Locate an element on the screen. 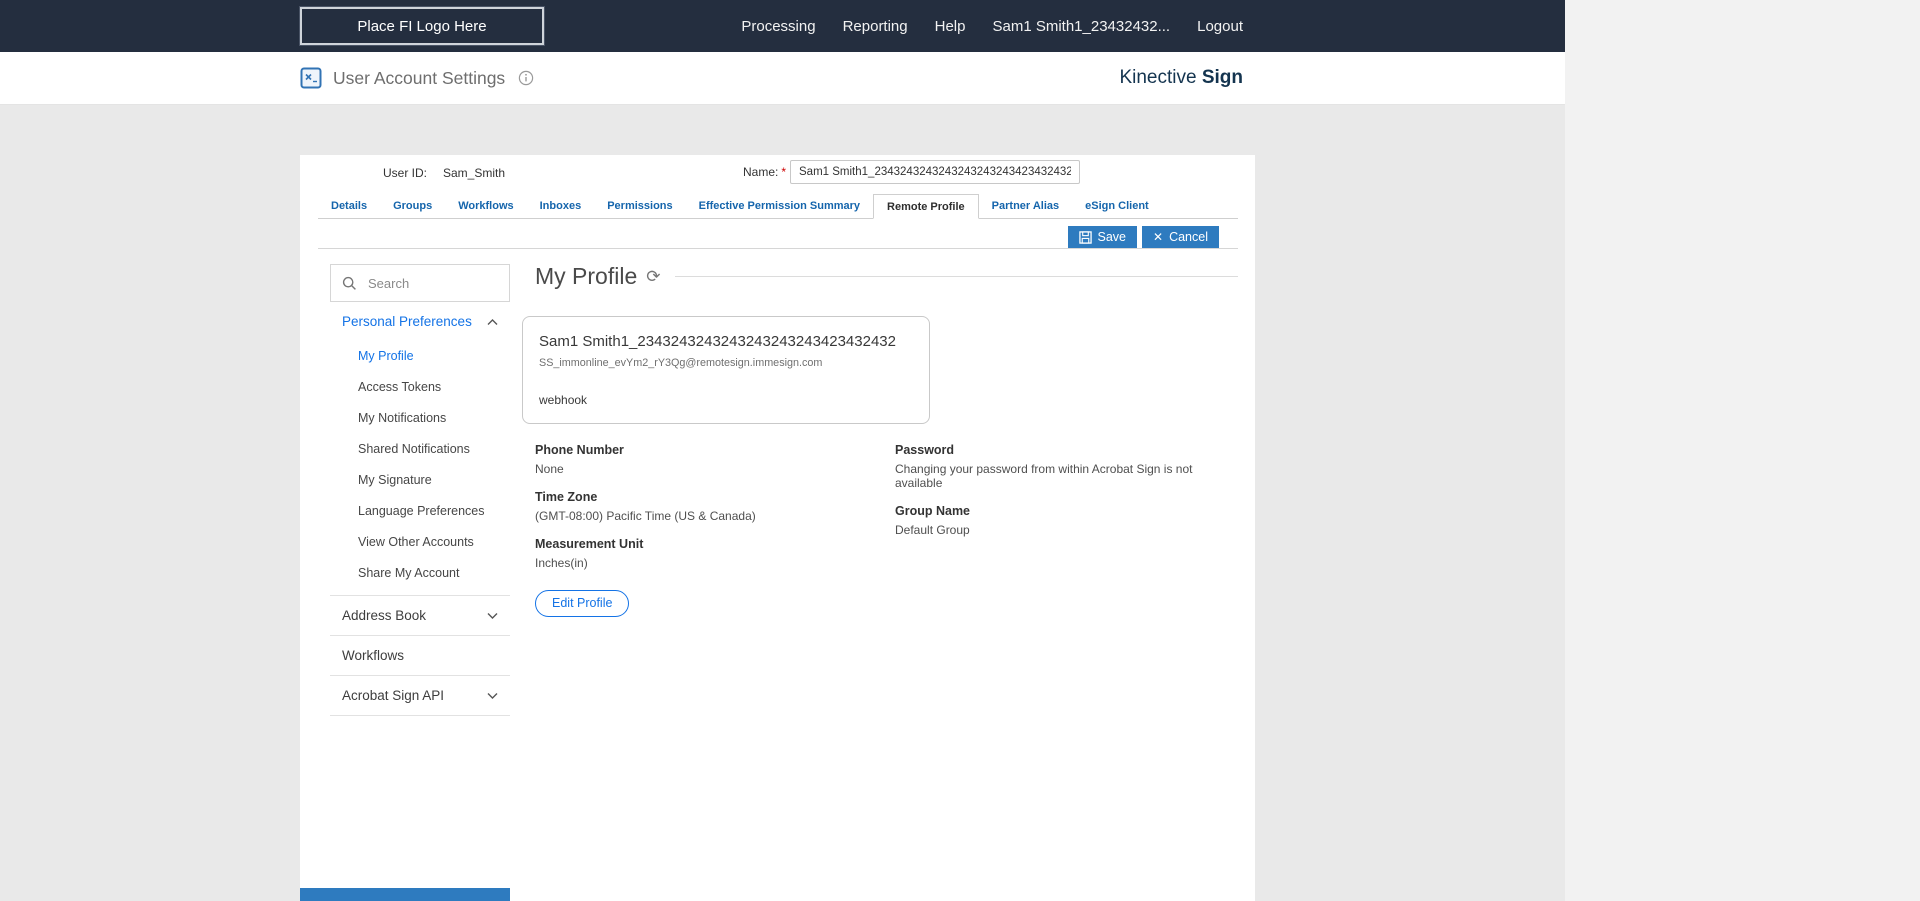  field-value: Default Group is located at coordinates (932, 530).